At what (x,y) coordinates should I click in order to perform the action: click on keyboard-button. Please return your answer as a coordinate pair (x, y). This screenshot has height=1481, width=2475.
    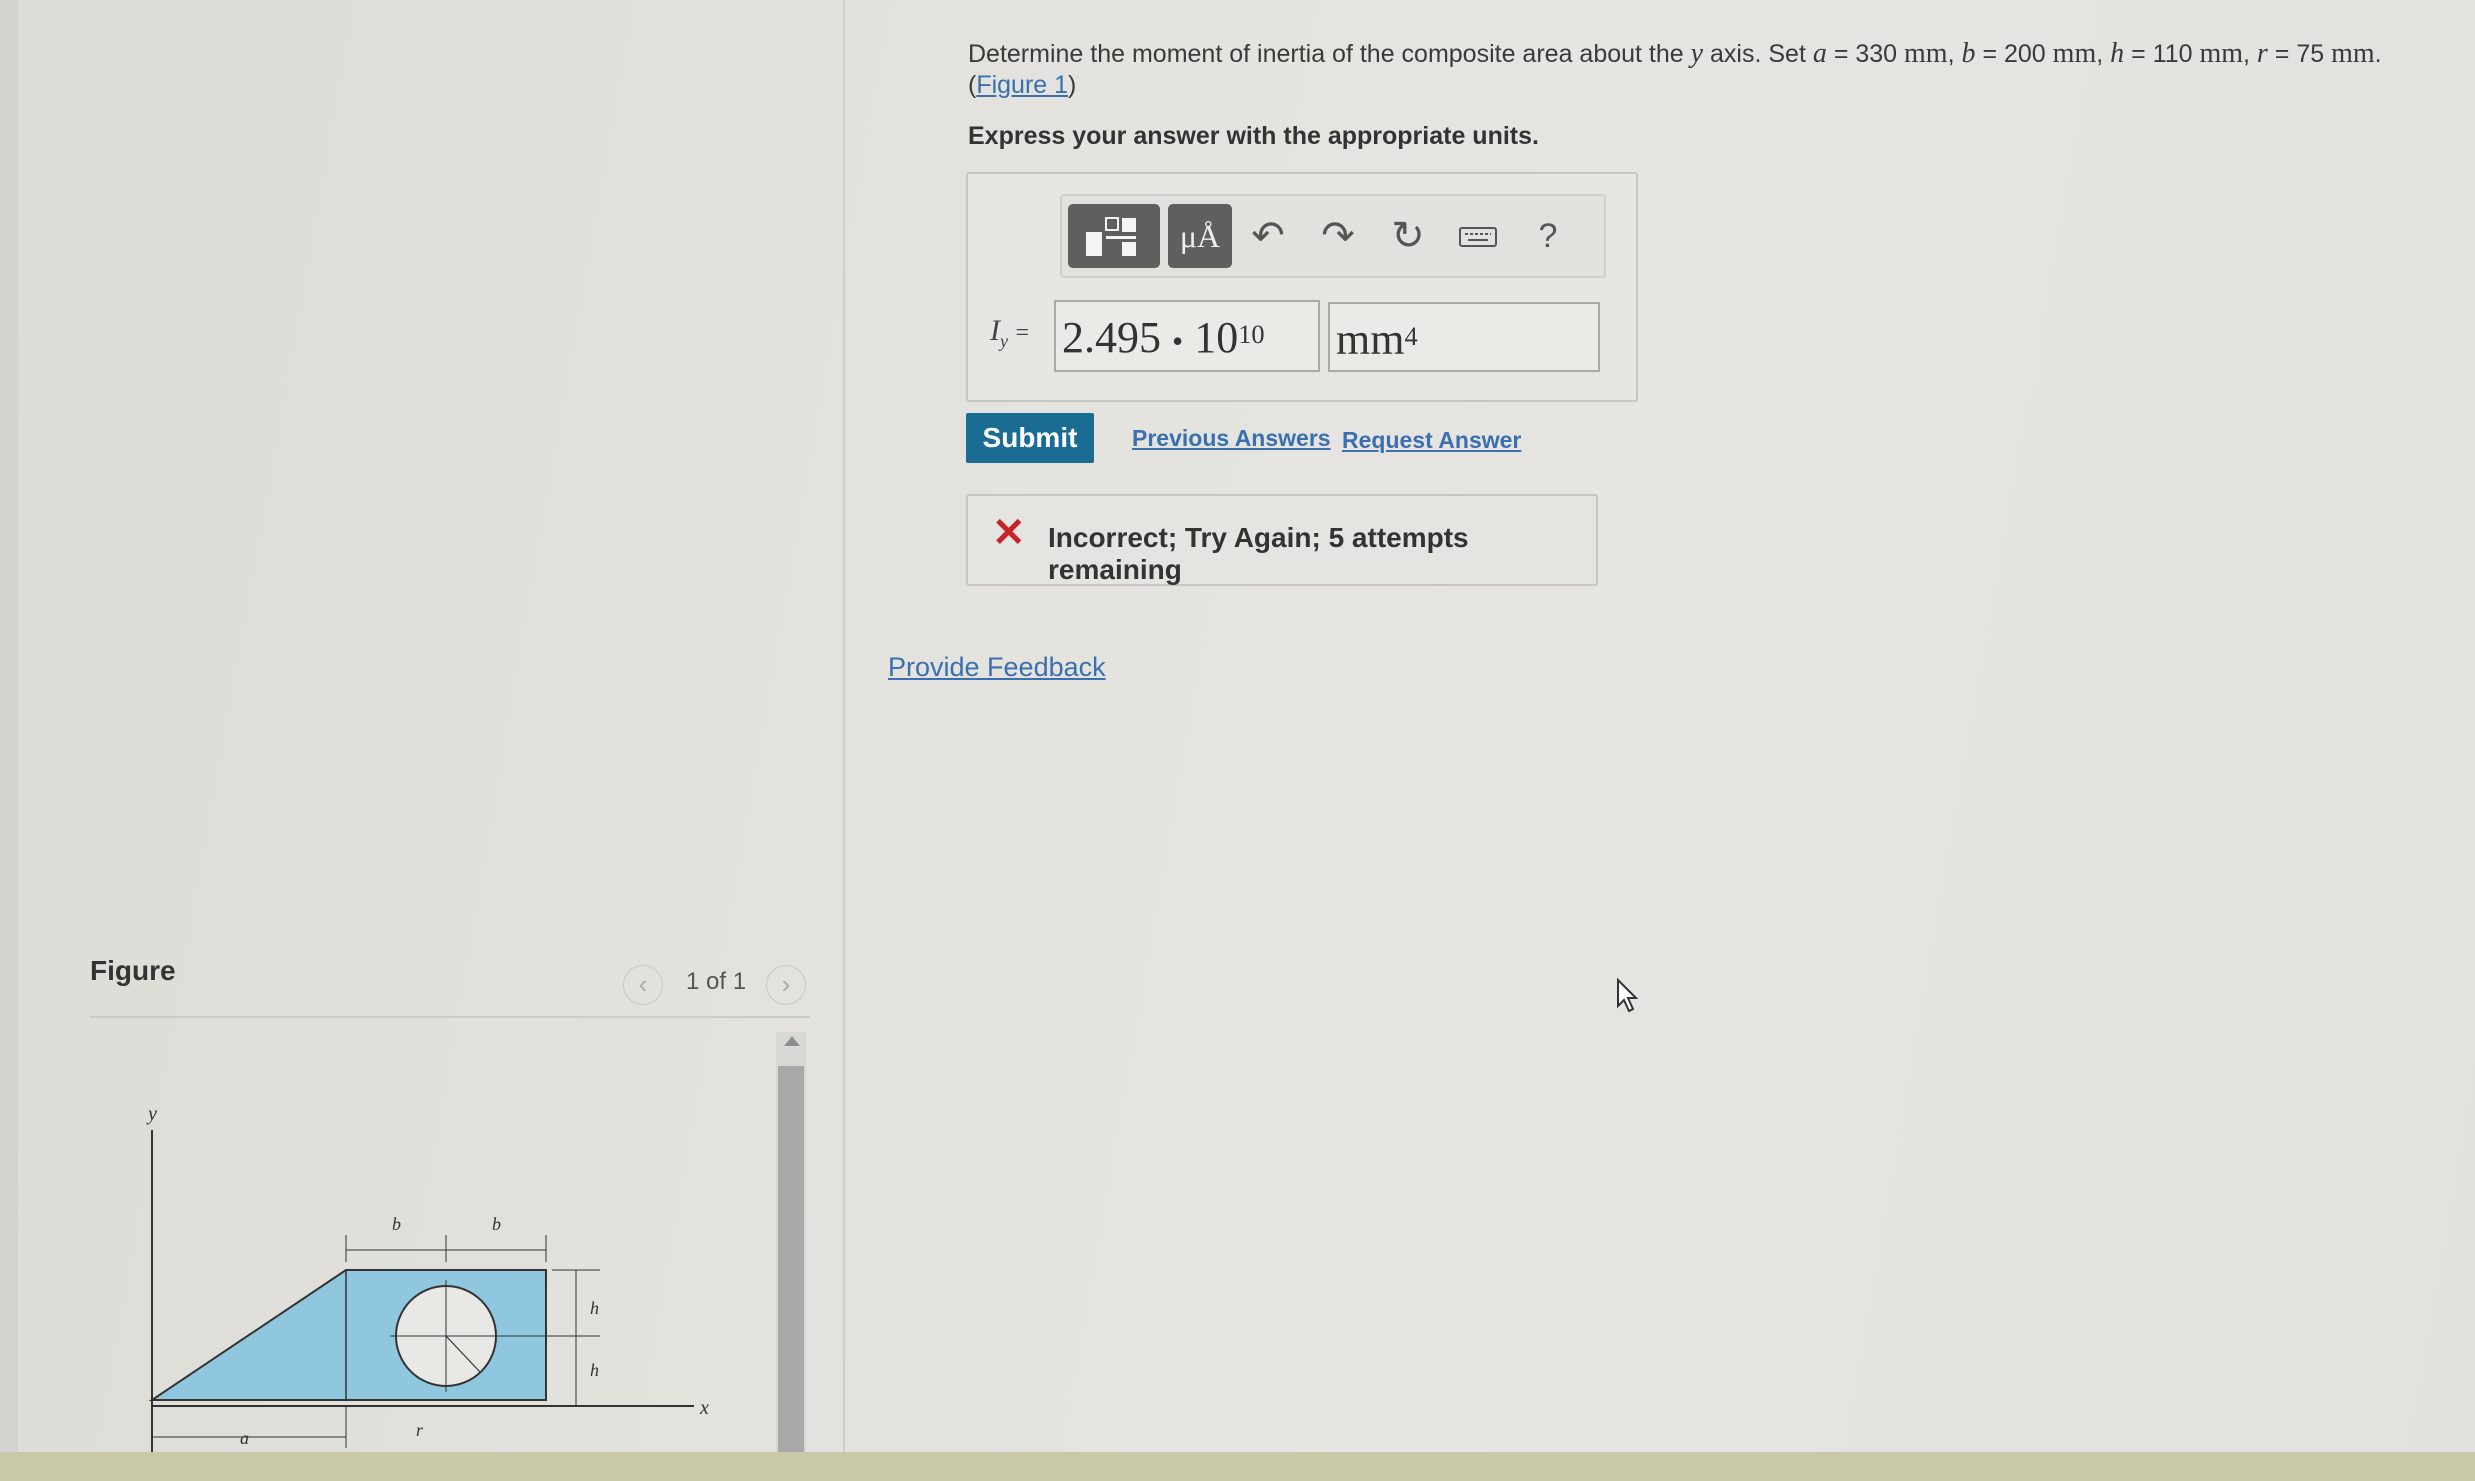
    Looking at the image, I should click on (1478, 236).